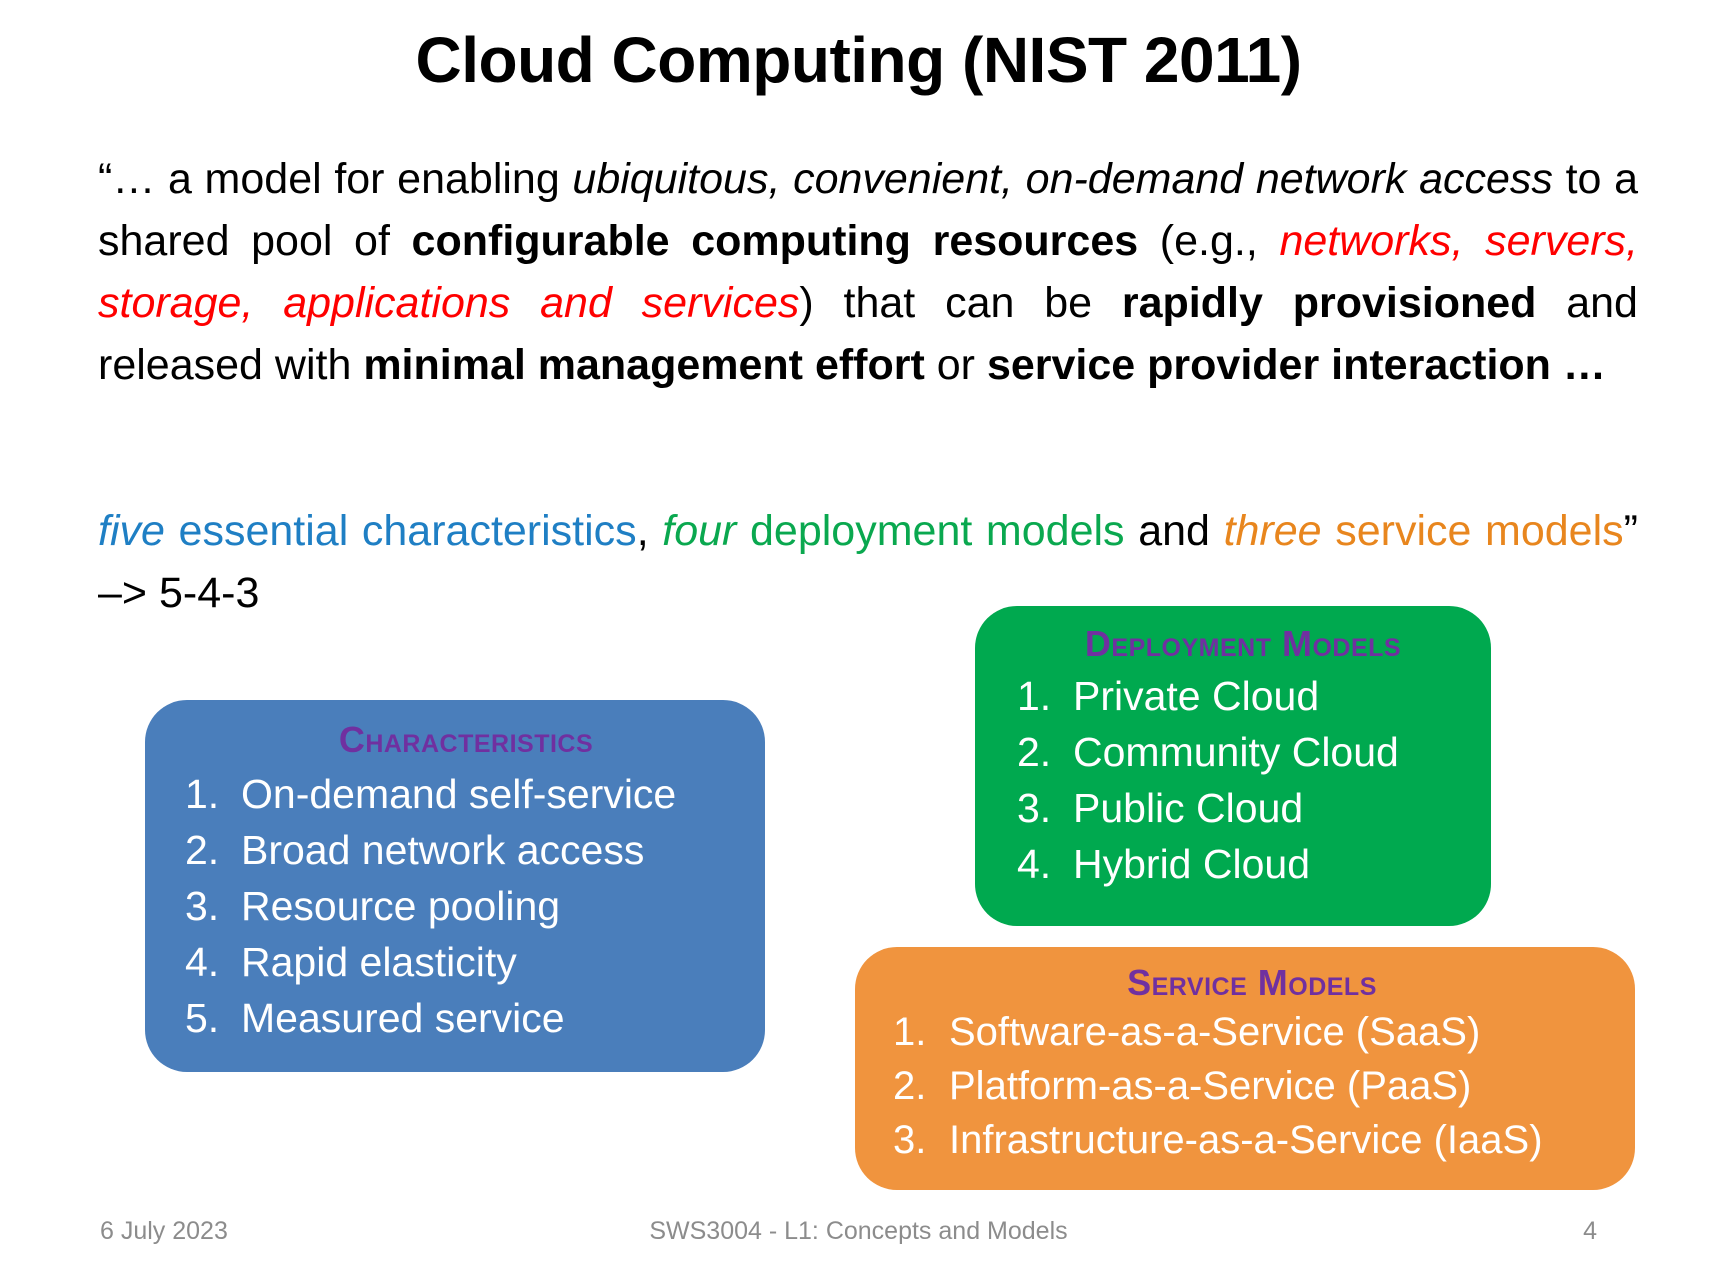 This screenshot has width=1717, height=1282. I want to click on quote-segment: configurable computing resources, so click(775, 241).